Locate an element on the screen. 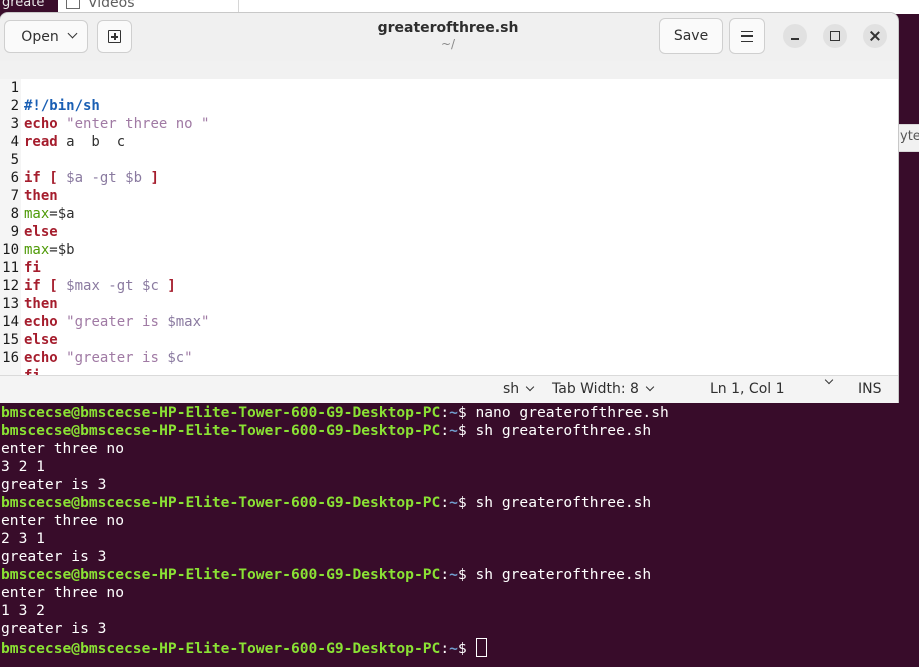 This screenshot has height=667, width=919. minimize-button is located at coordinates (795, 36).